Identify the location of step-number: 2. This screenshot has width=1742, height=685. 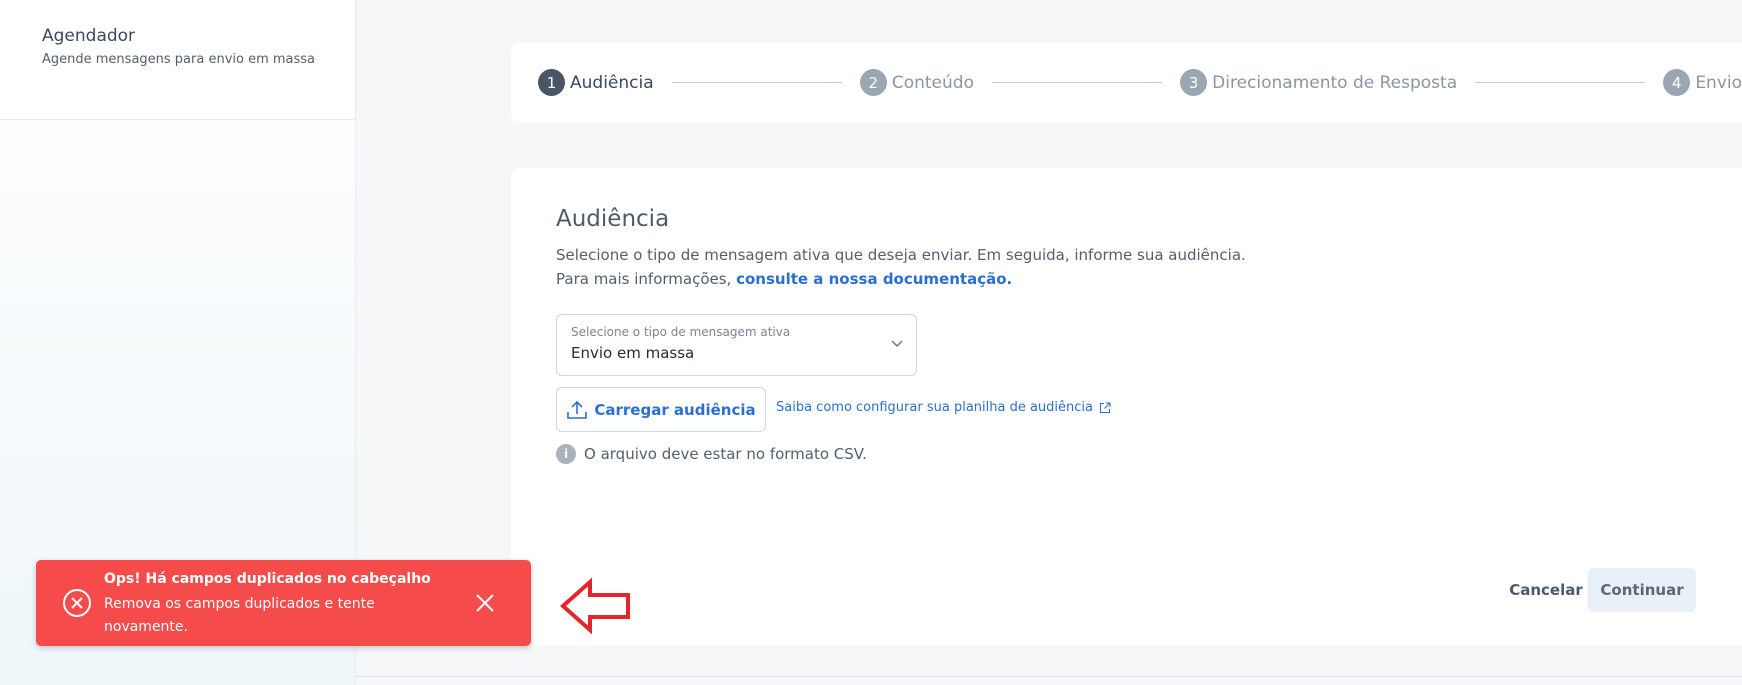
(873, 82).